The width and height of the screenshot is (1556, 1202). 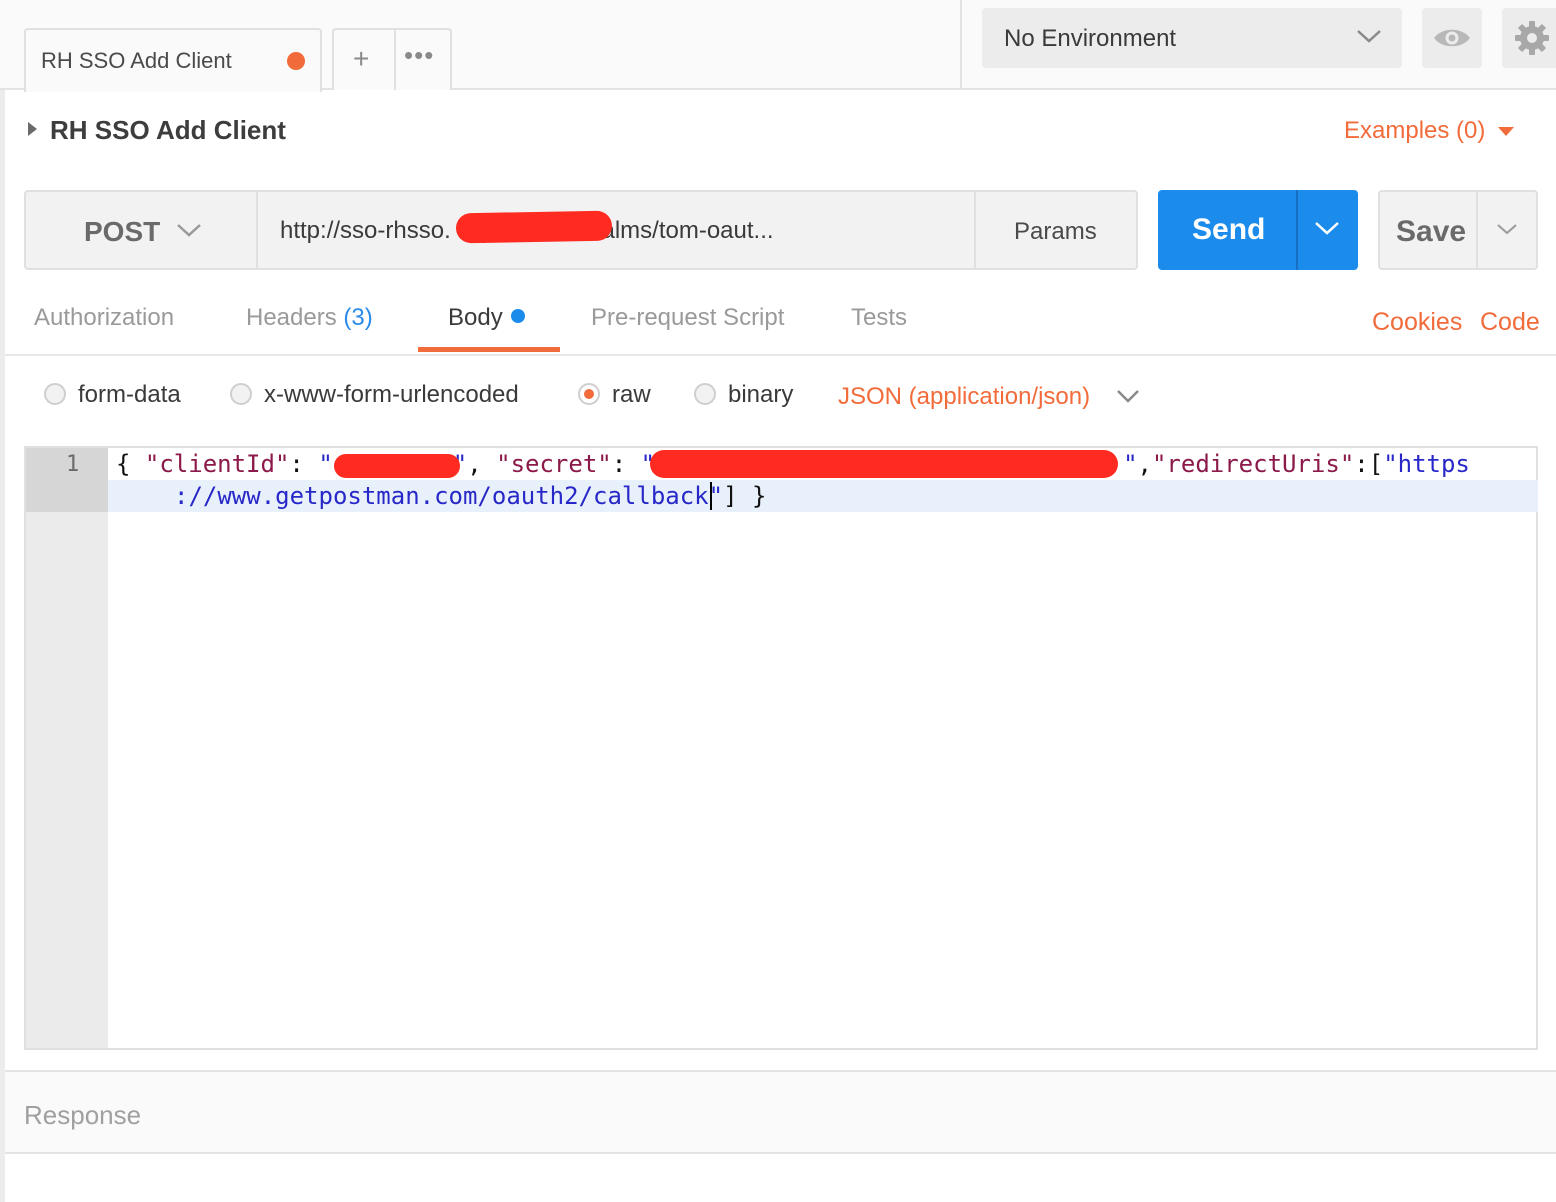 What do you see at coordinates (83, 1115) in the screenshot?
I see `response-label: Response` at bounding box center [83, 1115].